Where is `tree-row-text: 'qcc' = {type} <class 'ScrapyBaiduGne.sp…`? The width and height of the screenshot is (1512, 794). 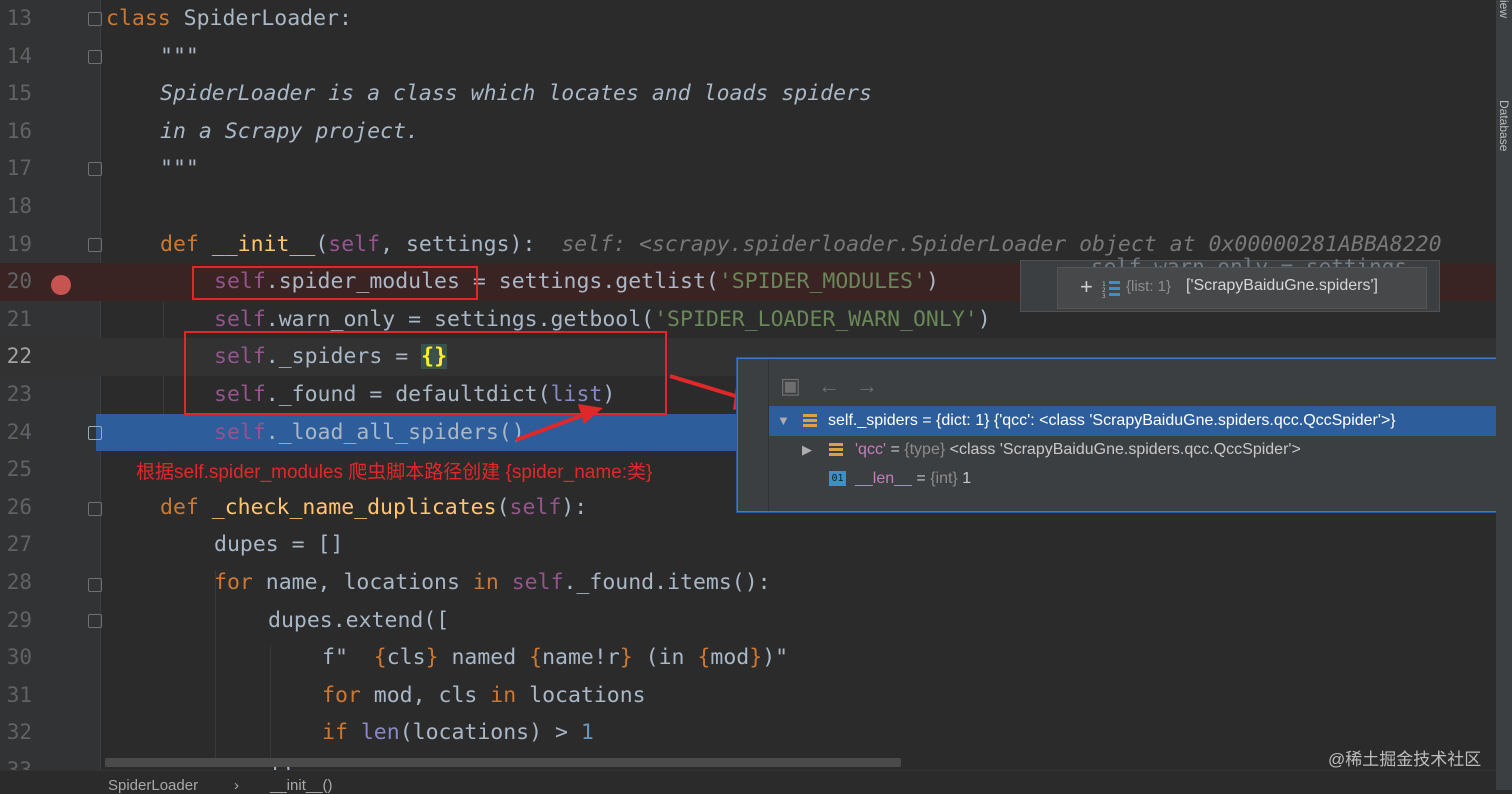
tree-row-text: 'qcc' = {type} <class 'ScrapyBaiduGne.sp… is located at coordinates (1078, 449).